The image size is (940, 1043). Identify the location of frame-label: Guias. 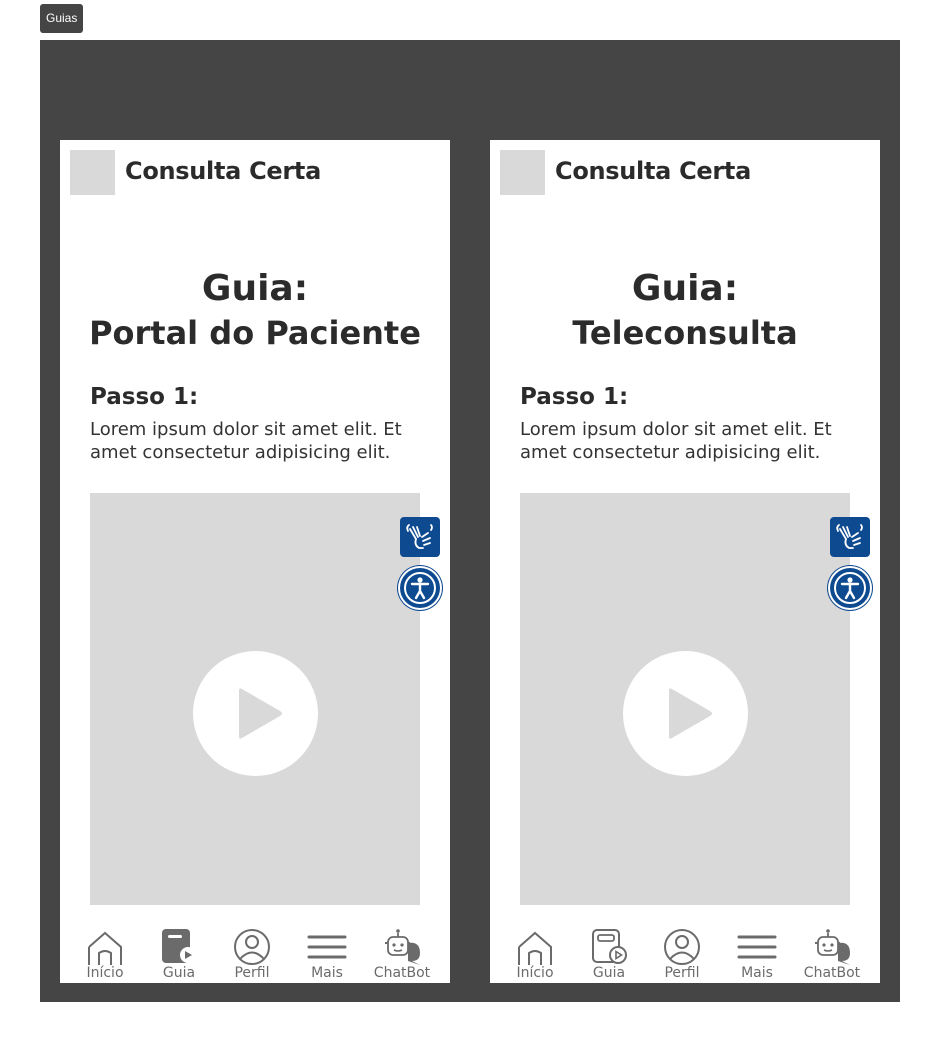
(62, 18).